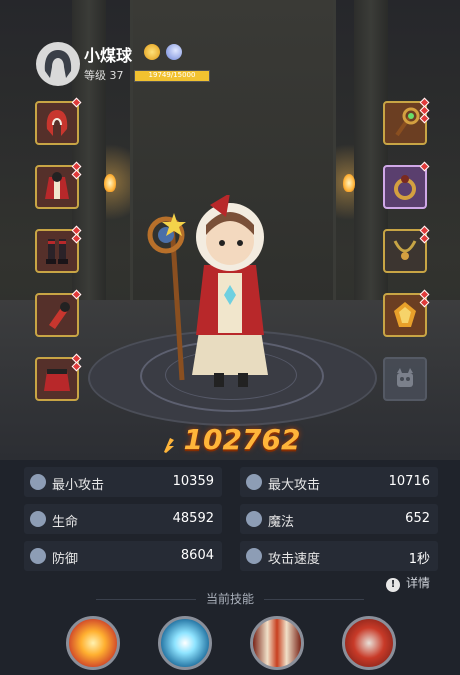 This screenshot has height=675, width=460. Describe the element at coordinates (38, 519) in the screenshot. I see `health-icon` at that location.